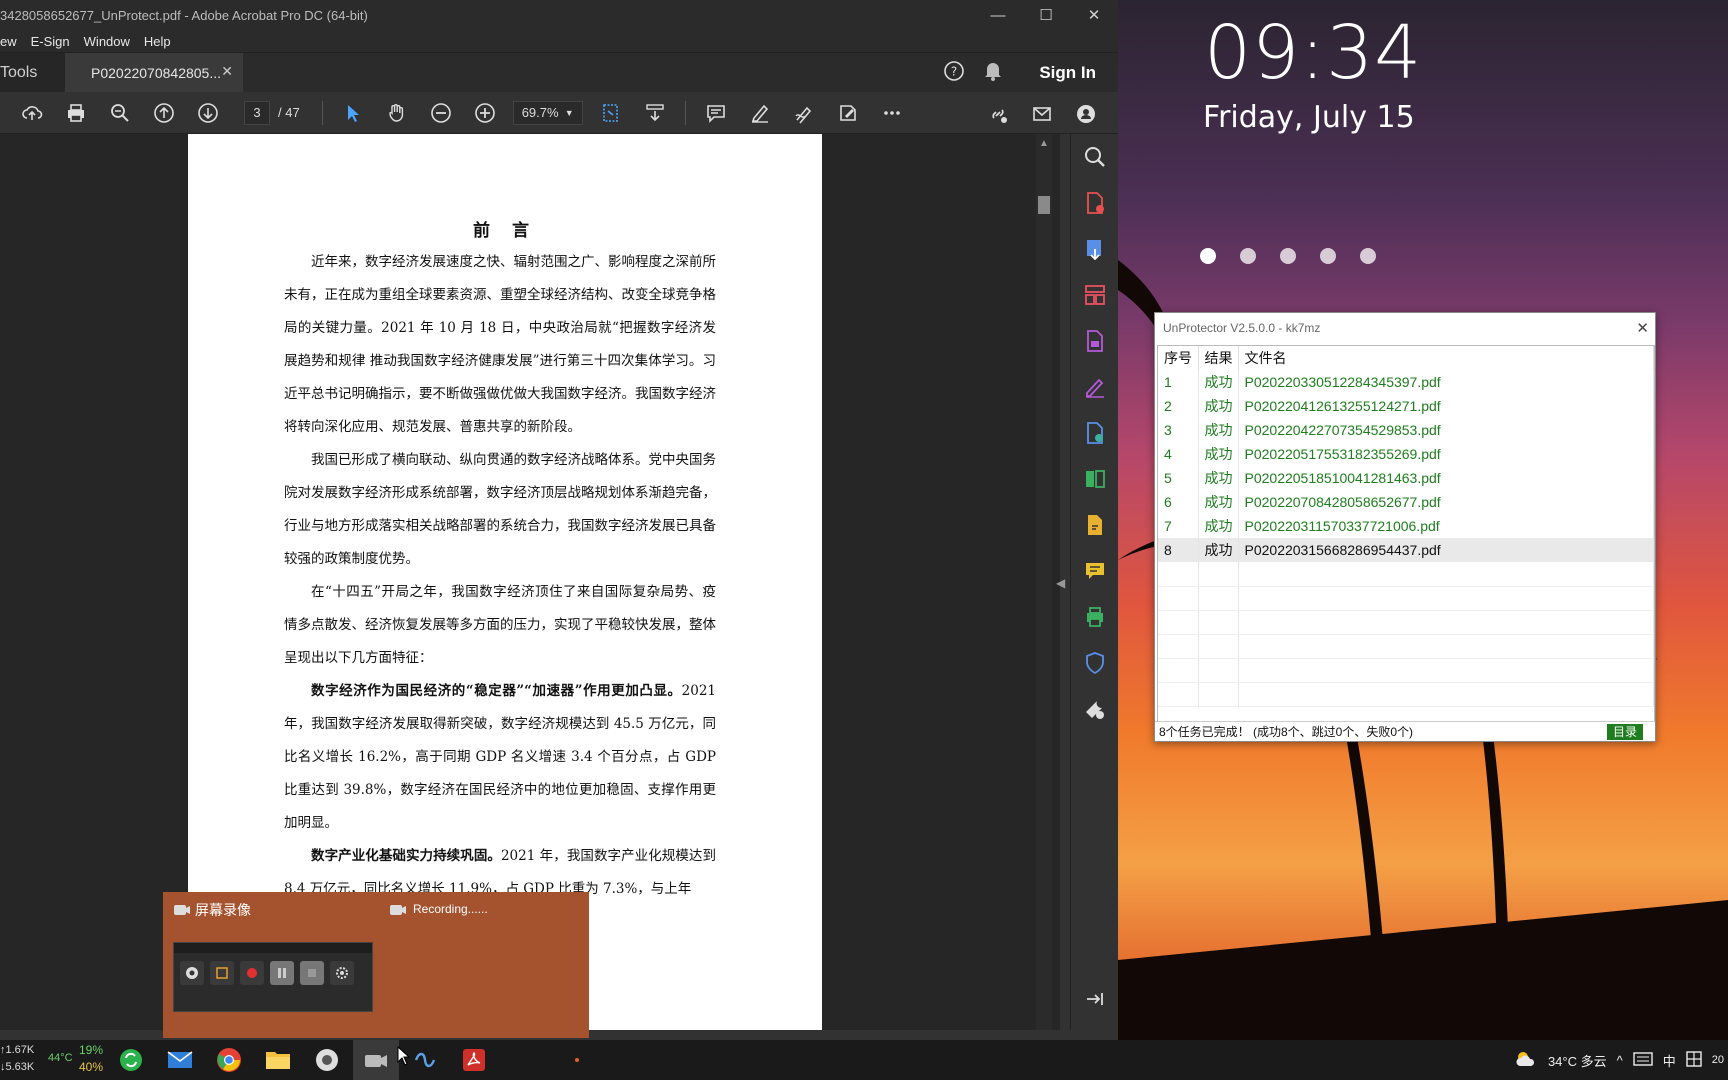  What do you see at coordinates (1218, 358) in the screenshot?
I see `col-header-result: 结果` at bounding box center [1218, 358].